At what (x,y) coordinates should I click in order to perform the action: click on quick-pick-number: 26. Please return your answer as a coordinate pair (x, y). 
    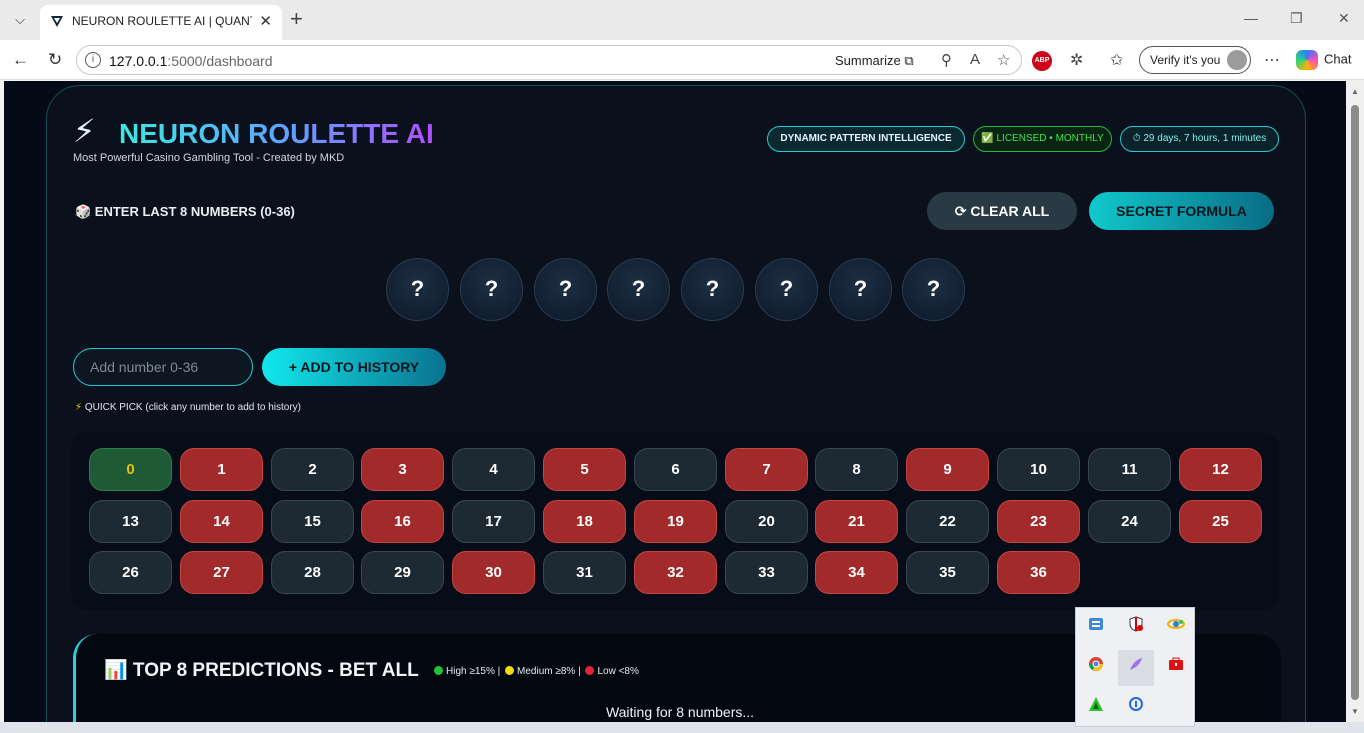
    Looking at the image, I should click on (130, 572).